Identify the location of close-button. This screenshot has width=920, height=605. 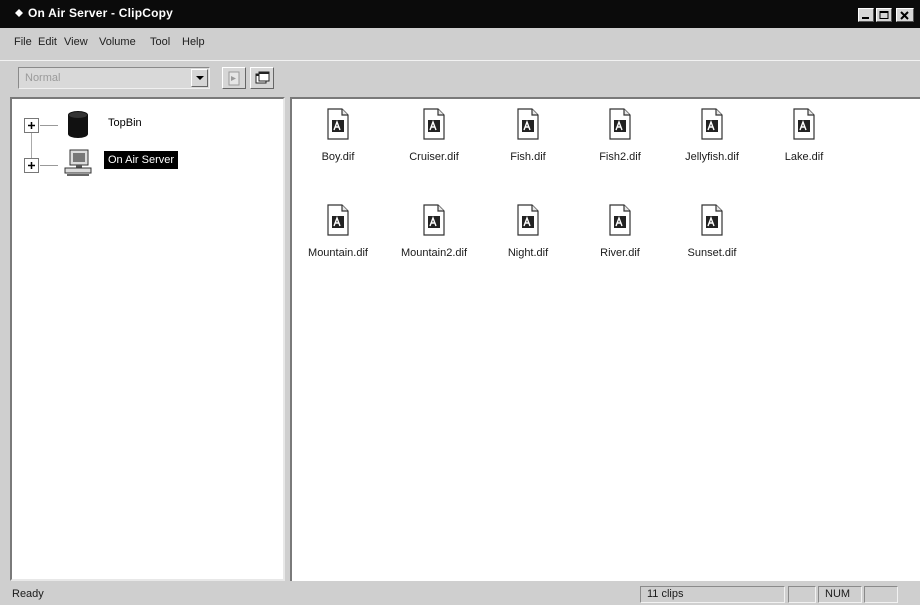
(905, 15).